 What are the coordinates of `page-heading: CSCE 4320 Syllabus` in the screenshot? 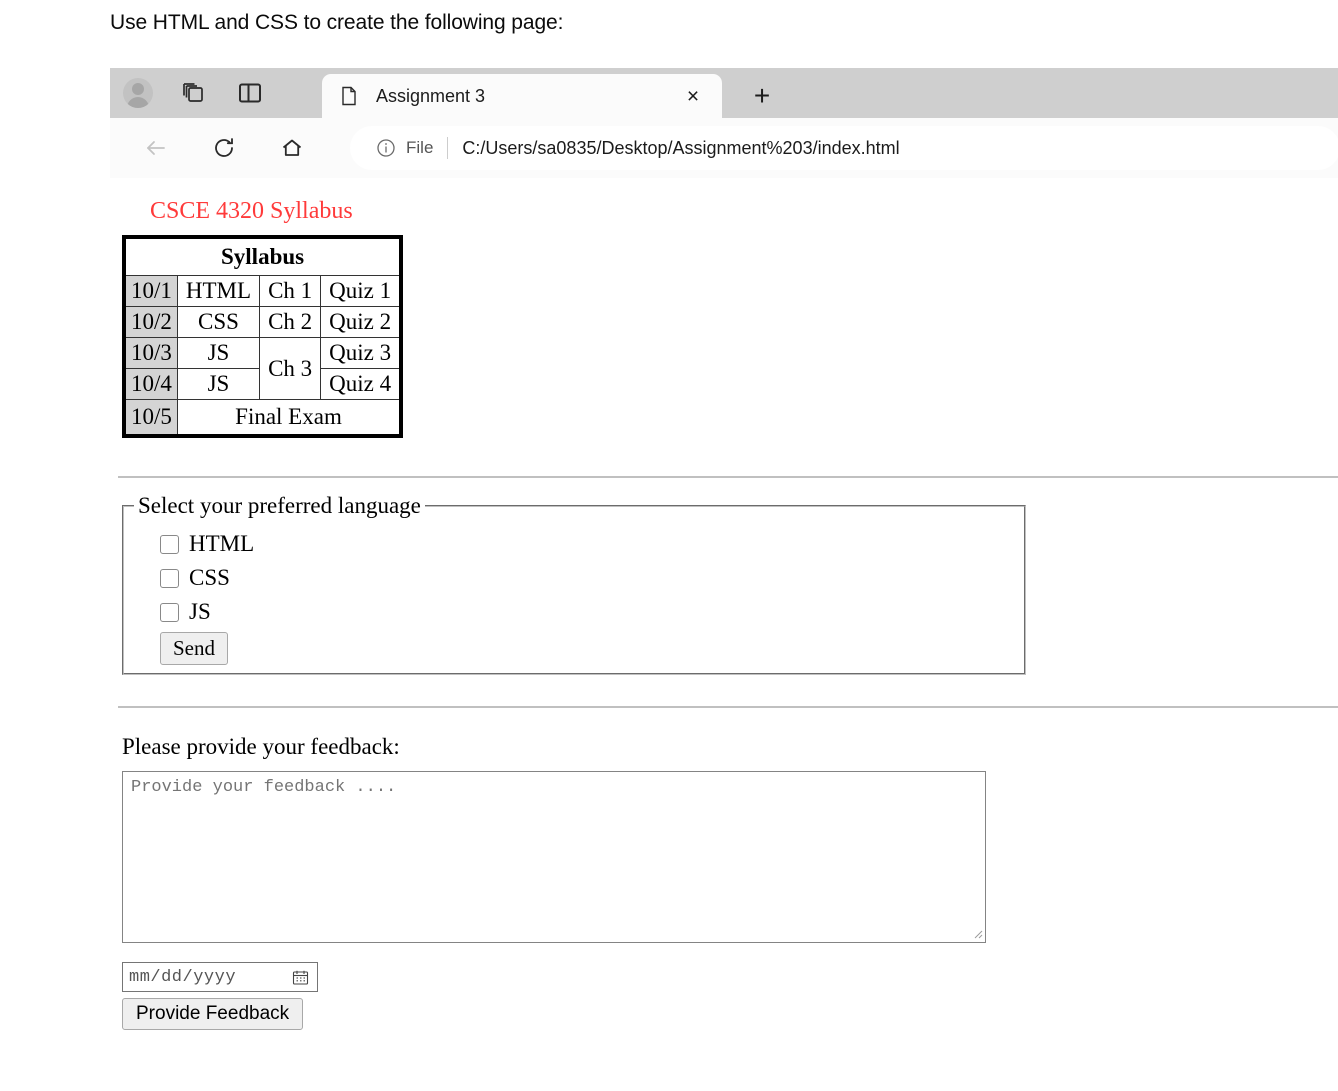 It's located at (251, 211).